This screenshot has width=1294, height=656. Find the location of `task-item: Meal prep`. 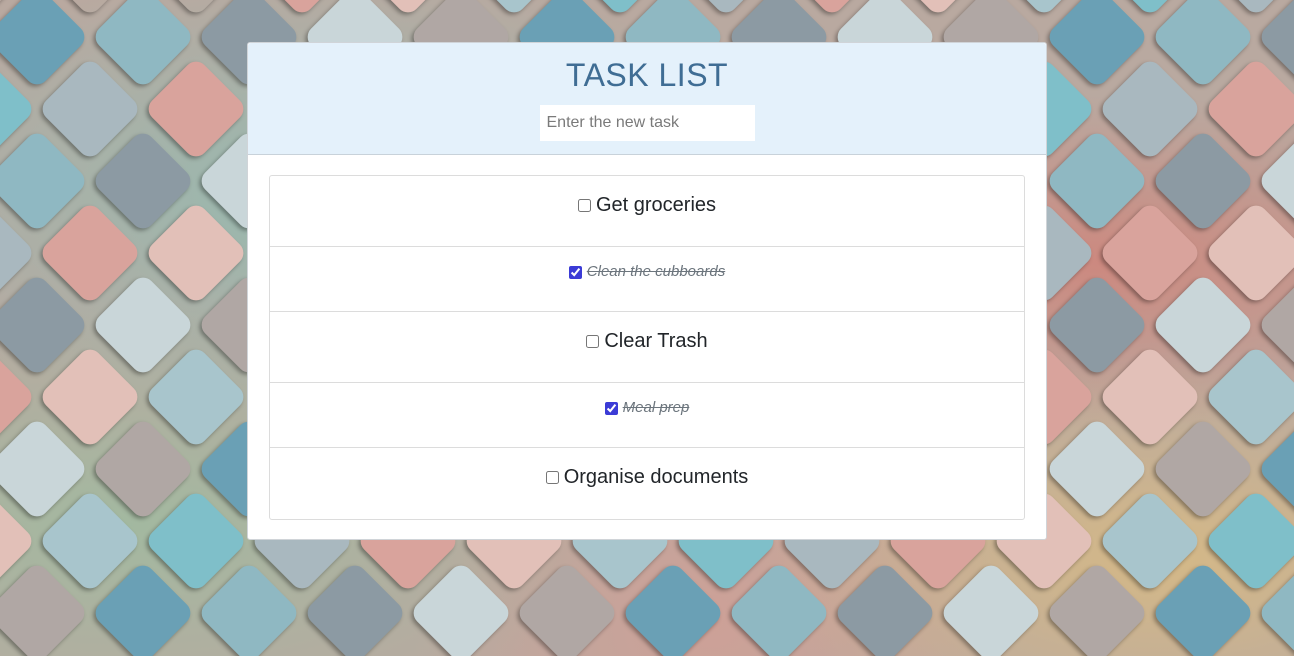

task-item: Meal prep is located at coordinates (647, 415).